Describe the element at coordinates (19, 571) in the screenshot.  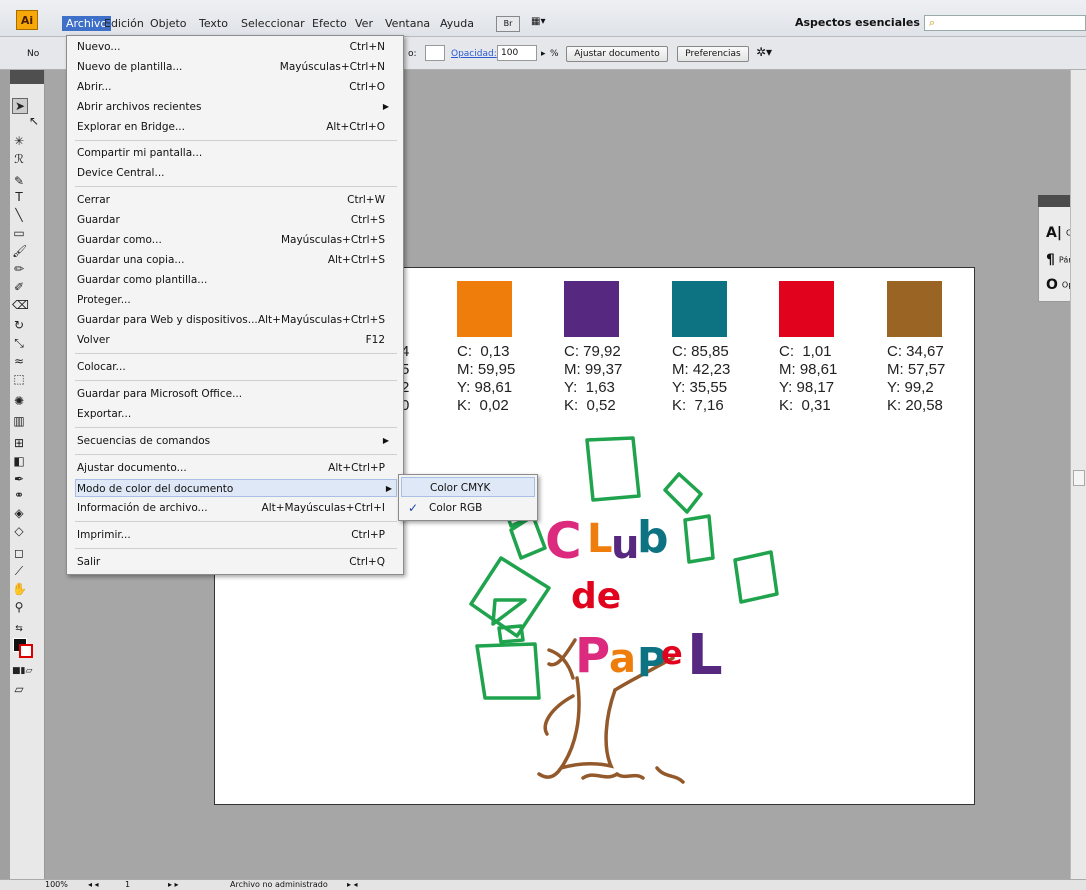
I see `slice-tool-icon: ⟋` at that location.